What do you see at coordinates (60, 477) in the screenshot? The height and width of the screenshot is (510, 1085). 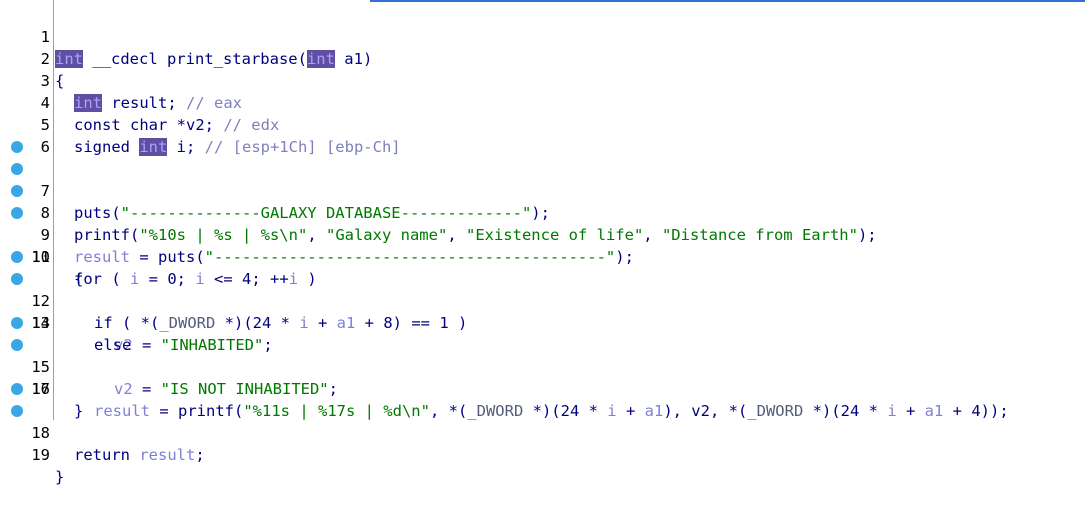 I see `code-text: }` at bounding box center [60, 477].